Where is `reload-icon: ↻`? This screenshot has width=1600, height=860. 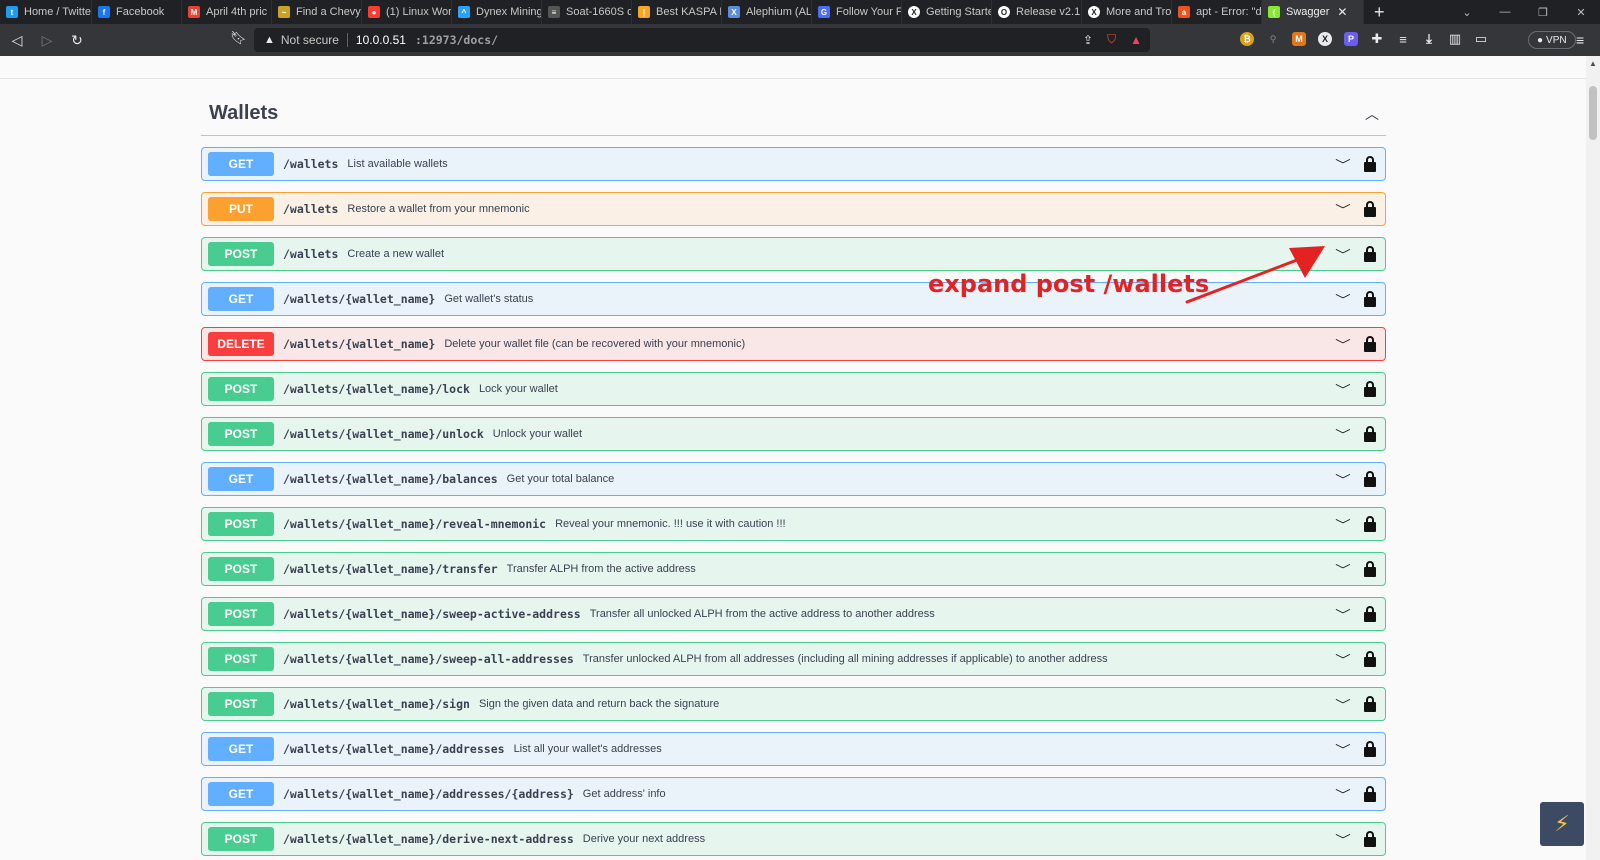
reload-icon: ↻ is located at coordinates (77, 40).